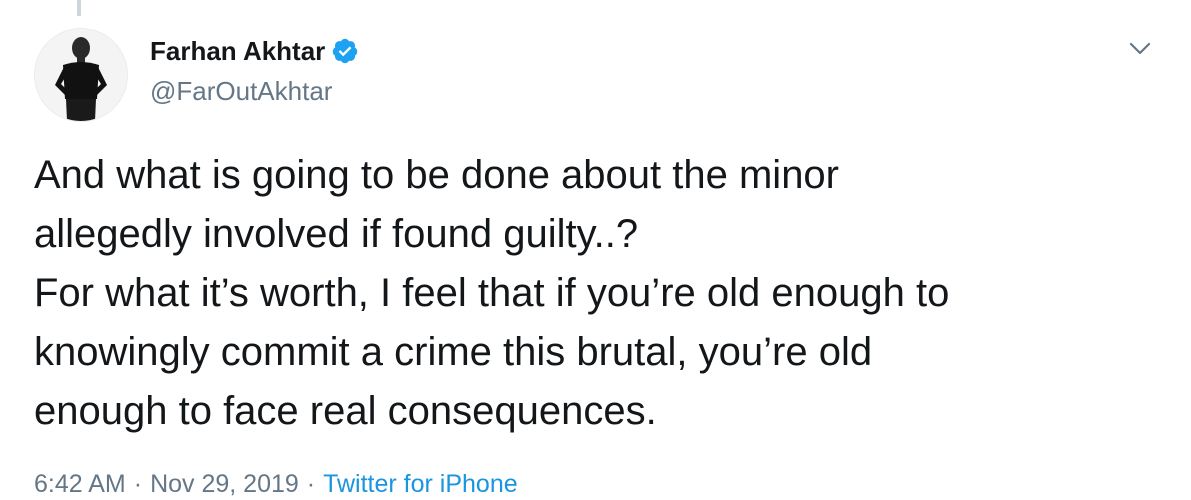 Image resolution: width=1191 pixels, height=500 pixels. I want to click on author-name-row: Farhan Akhtar, so click(254, 51).